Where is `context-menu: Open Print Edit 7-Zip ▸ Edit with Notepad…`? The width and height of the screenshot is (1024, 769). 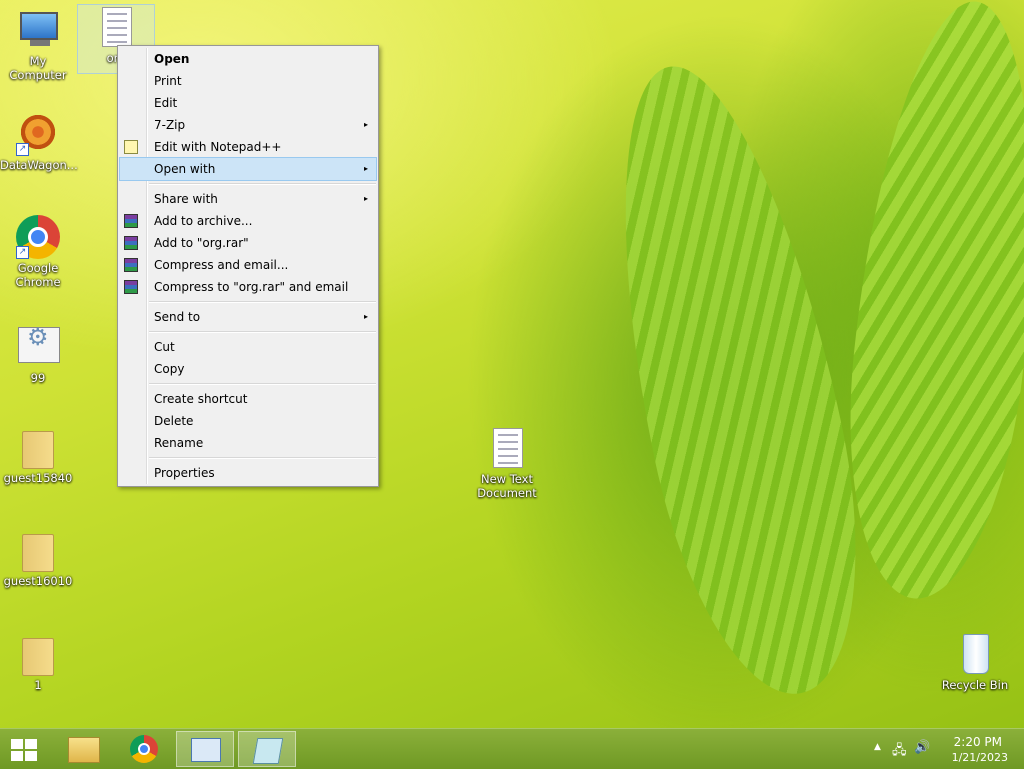
context-menu: Open Print Edit 7-Zip ▸ Edit with Notepad… is located at coordinates (248, 266).